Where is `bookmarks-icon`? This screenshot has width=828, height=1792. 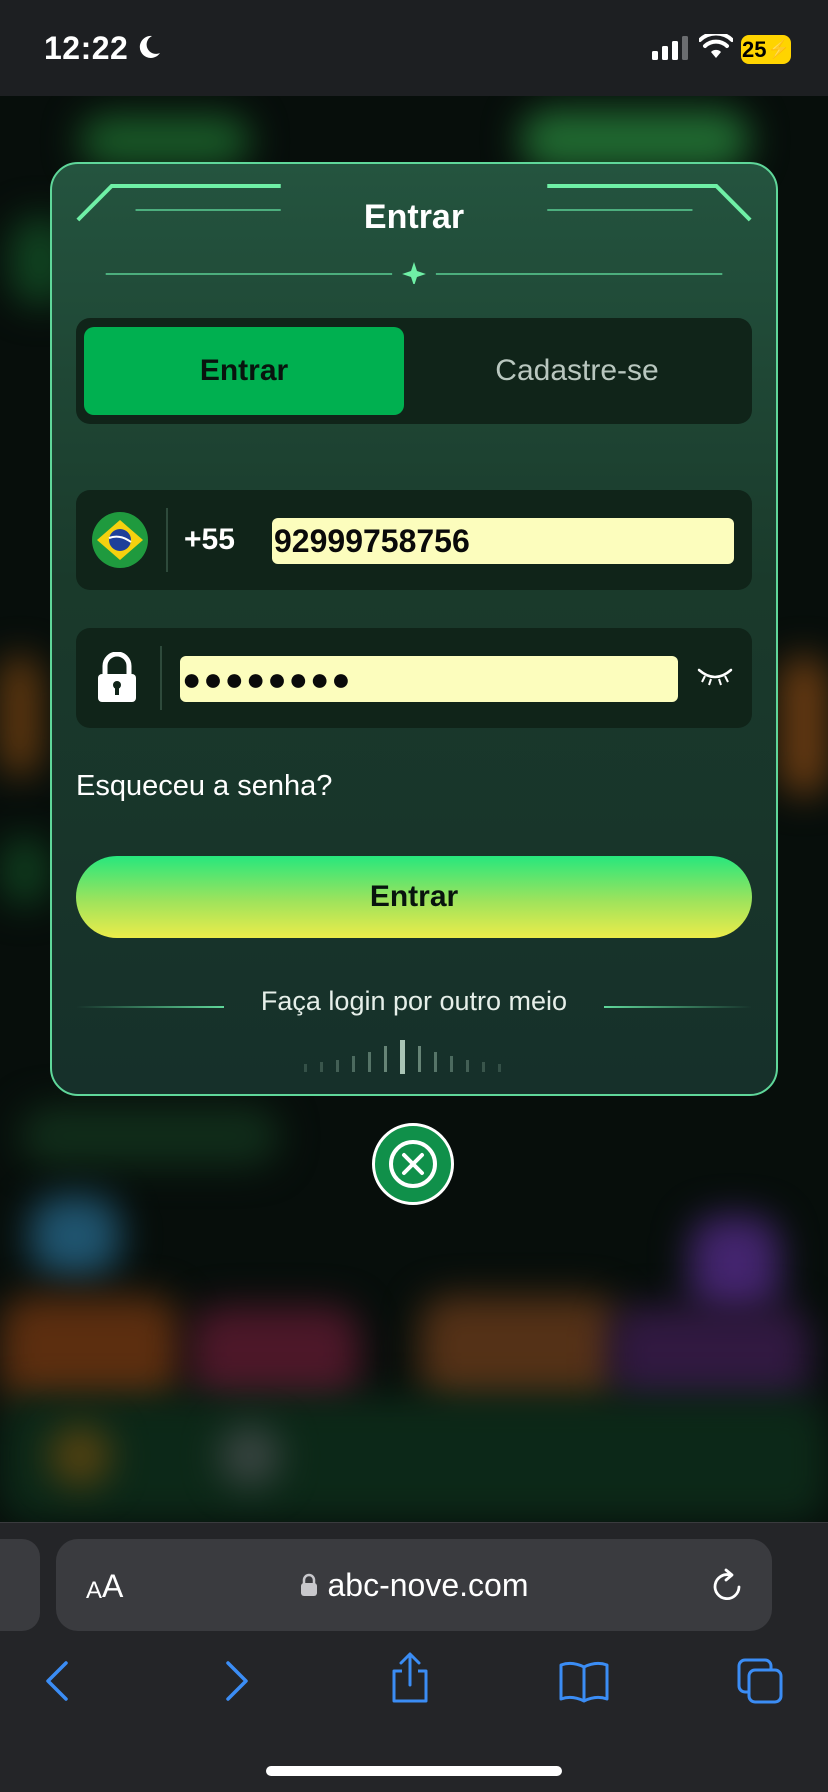 bookmarks-icon is located at coordinates (584, 1681).